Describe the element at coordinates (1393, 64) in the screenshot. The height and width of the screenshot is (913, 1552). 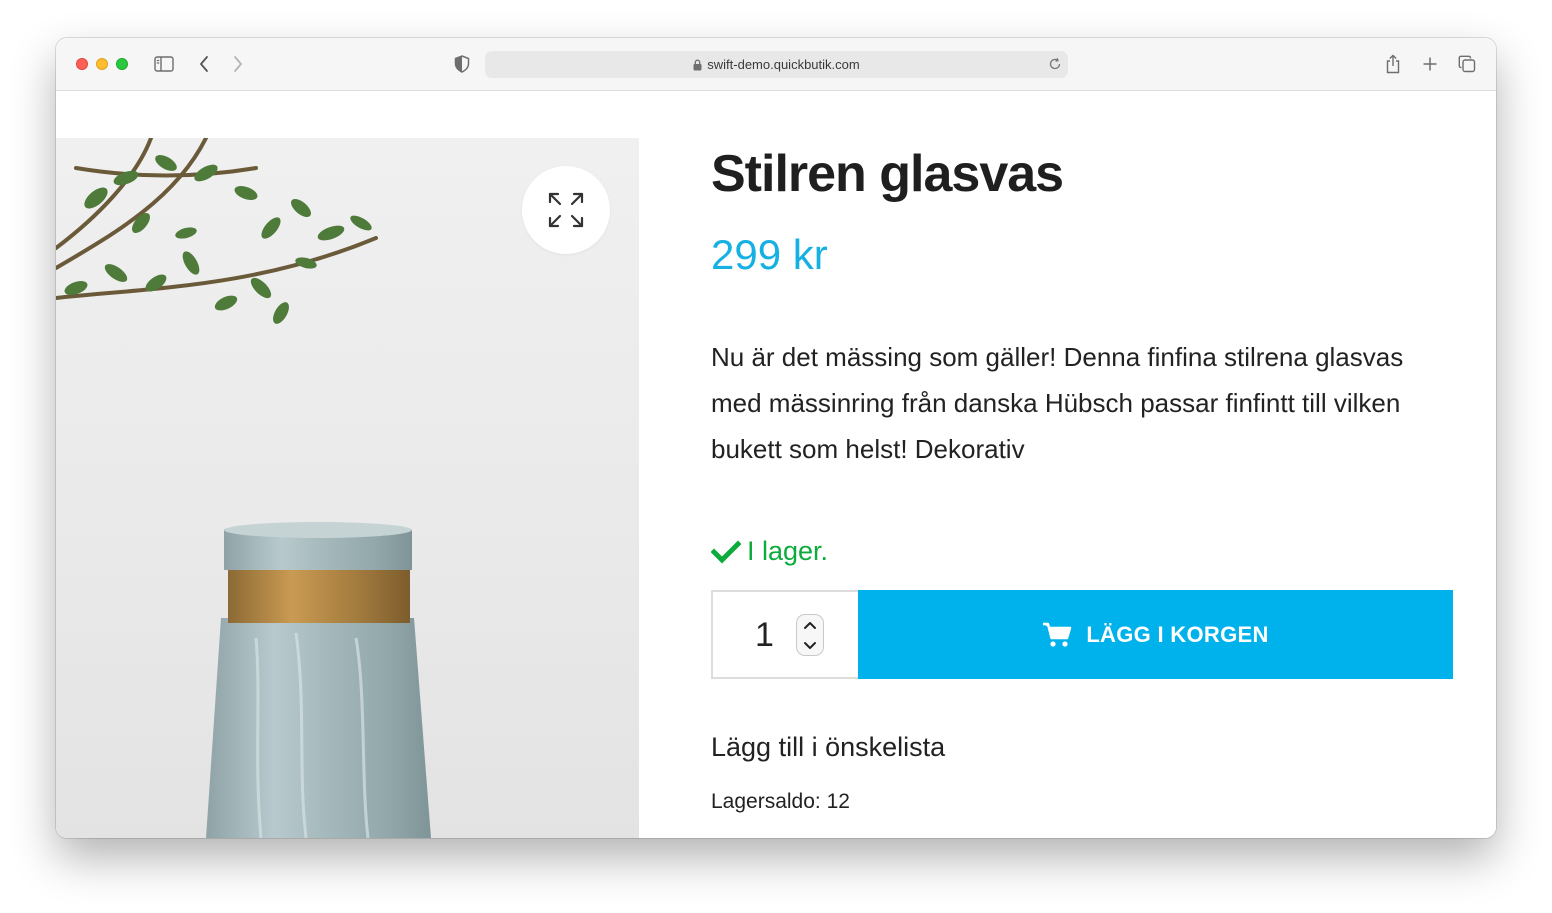
I see `share-icon` at that location.